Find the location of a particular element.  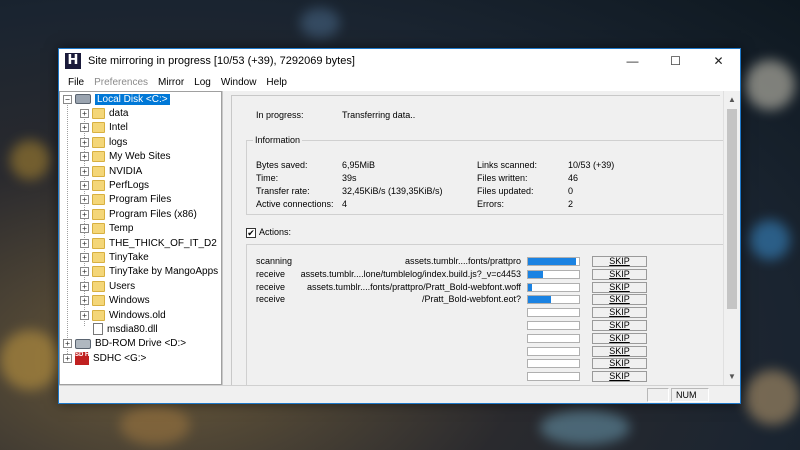

tree-label: THE_THICK_OF_IT_D2 is located at coordinates (163, 243).